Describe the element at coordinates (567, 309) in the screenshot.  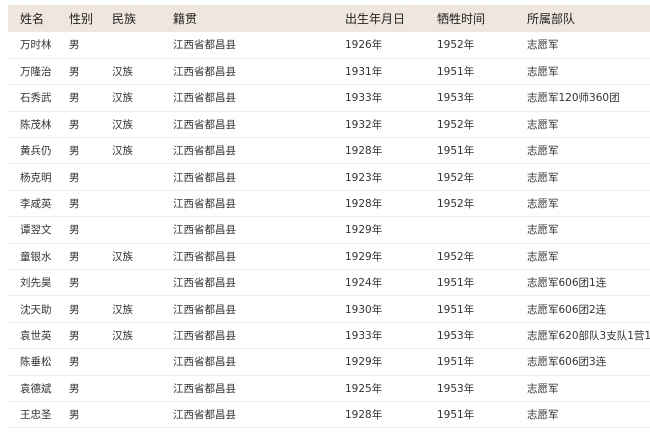
I see `cell-unit: 志愿军606团2连` at that location.